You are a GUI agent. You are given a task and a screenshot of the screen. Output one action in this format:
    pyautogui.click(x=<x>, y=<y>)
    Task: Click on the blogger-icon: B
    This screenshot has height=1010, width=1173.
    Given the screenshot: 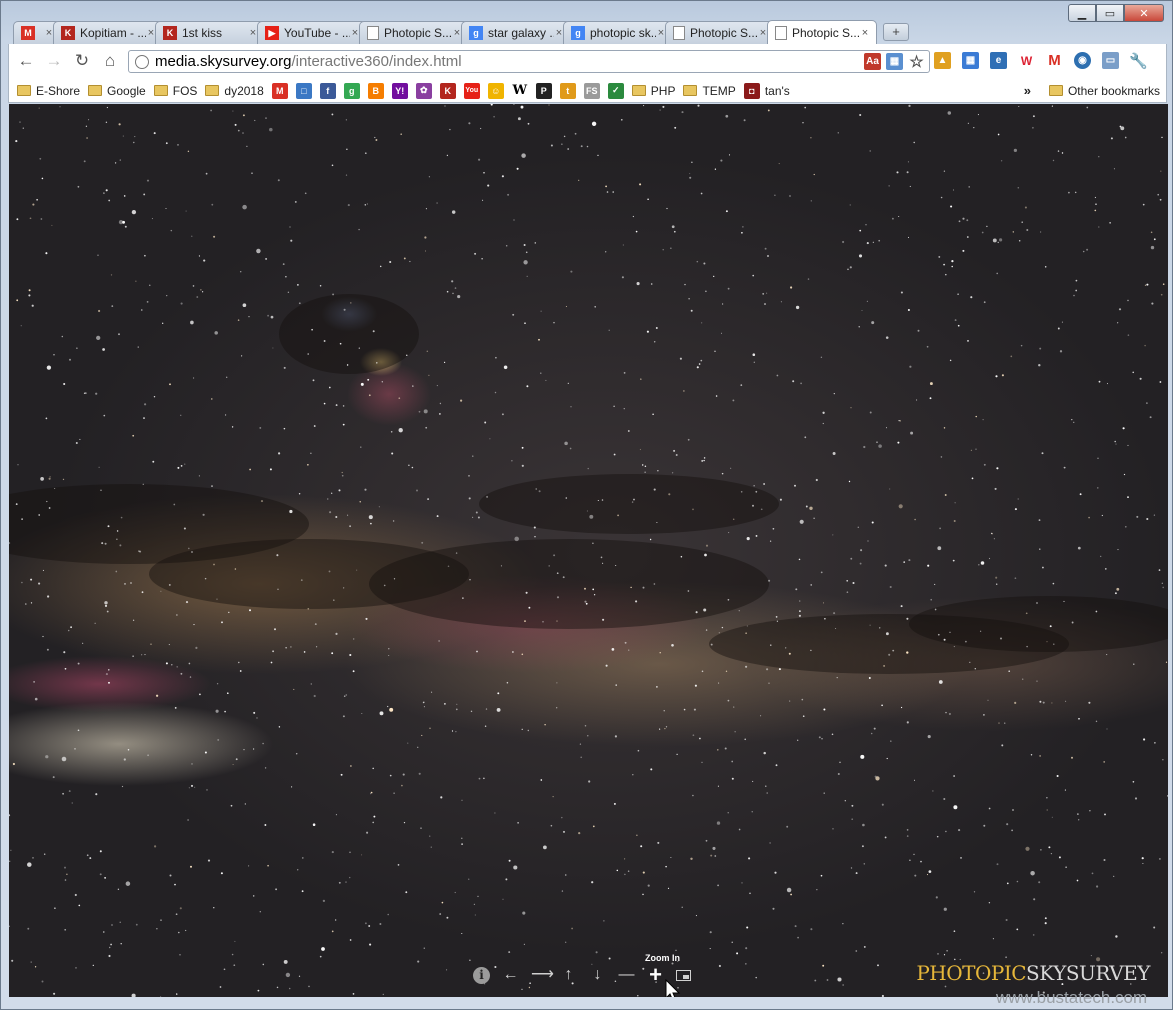 What is the action you would take?
    pyautogui.click(x=375, y=90)
    